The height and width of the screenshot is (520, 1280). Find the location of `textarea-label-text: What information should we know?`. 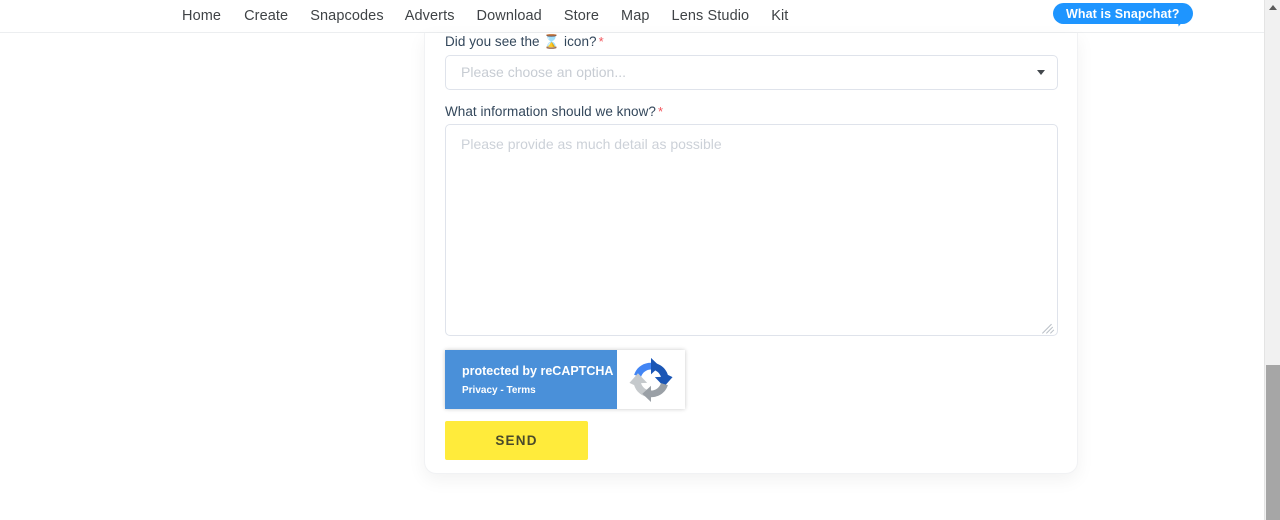

textarea-label-text: What information should we know? is located at coordinates (550, 111).